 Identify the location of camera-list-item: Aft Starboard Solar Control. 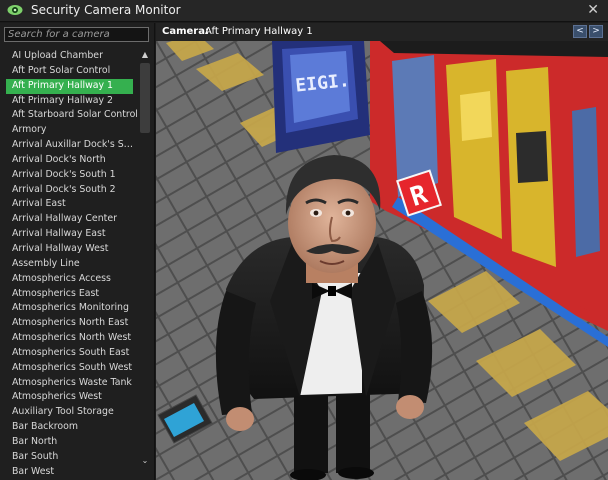
(69, 115).